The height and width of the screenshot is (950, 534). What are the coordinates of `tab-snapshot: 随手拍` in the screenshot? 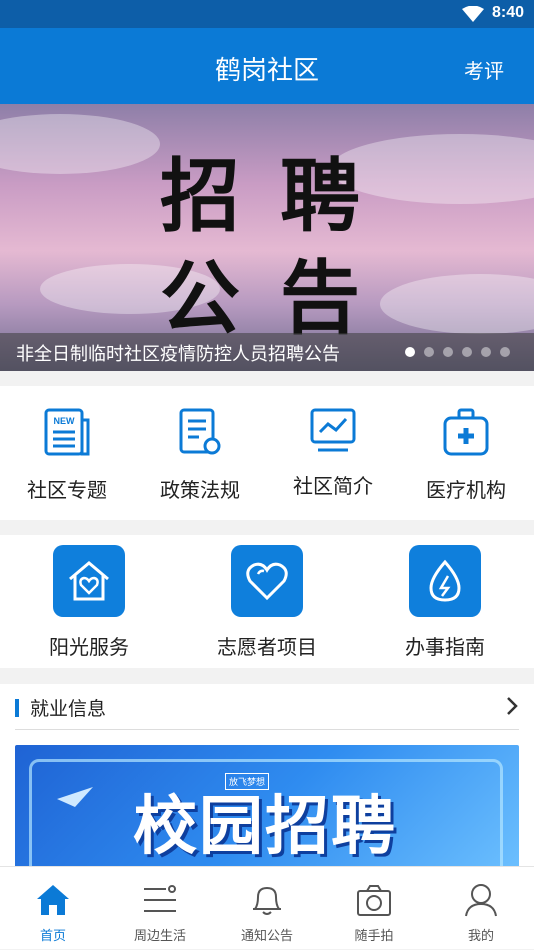 It's located at (374, 908).